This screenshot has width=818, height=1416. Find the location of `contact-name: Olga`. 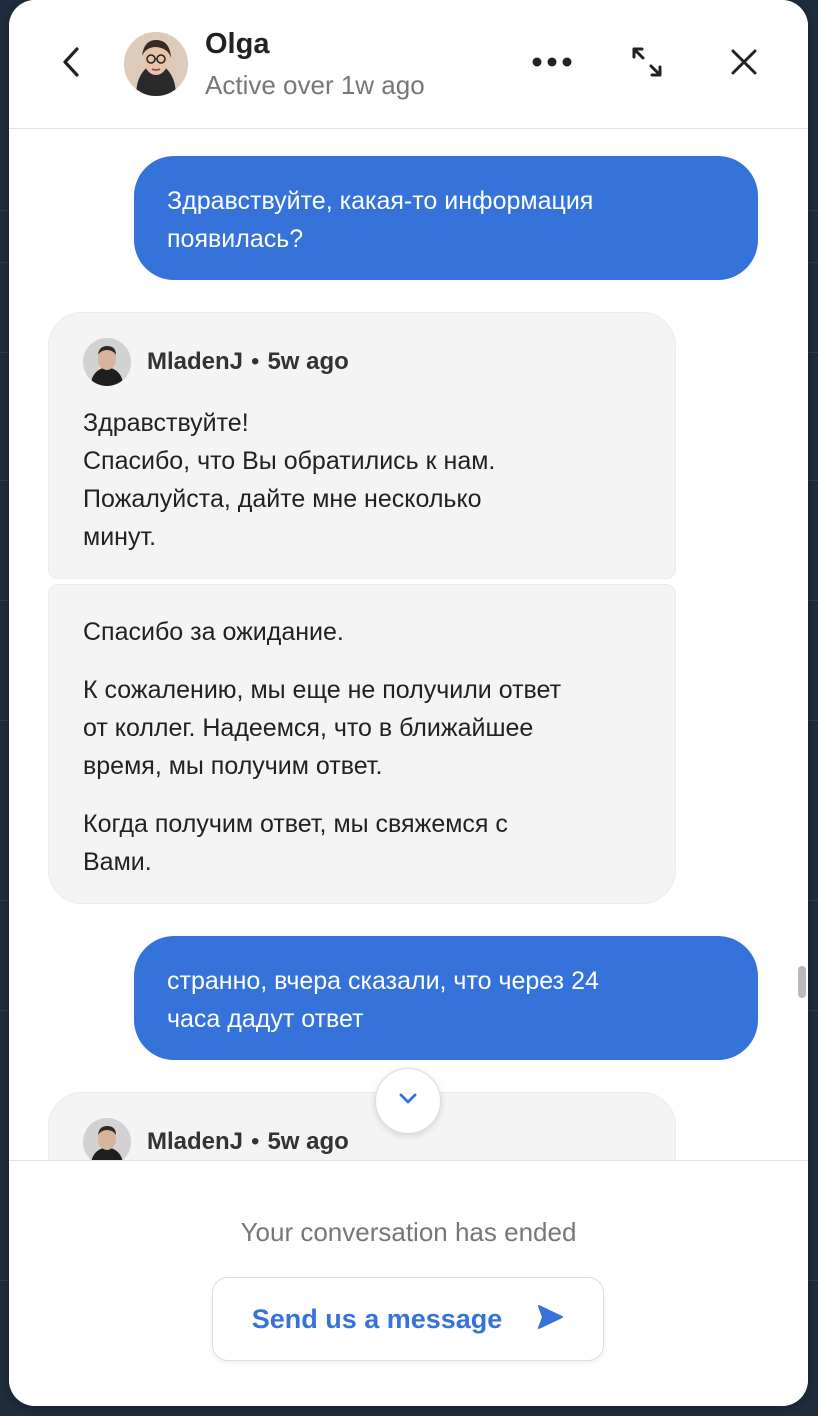

contact-name: Olga is located at coordinates (237, 44).